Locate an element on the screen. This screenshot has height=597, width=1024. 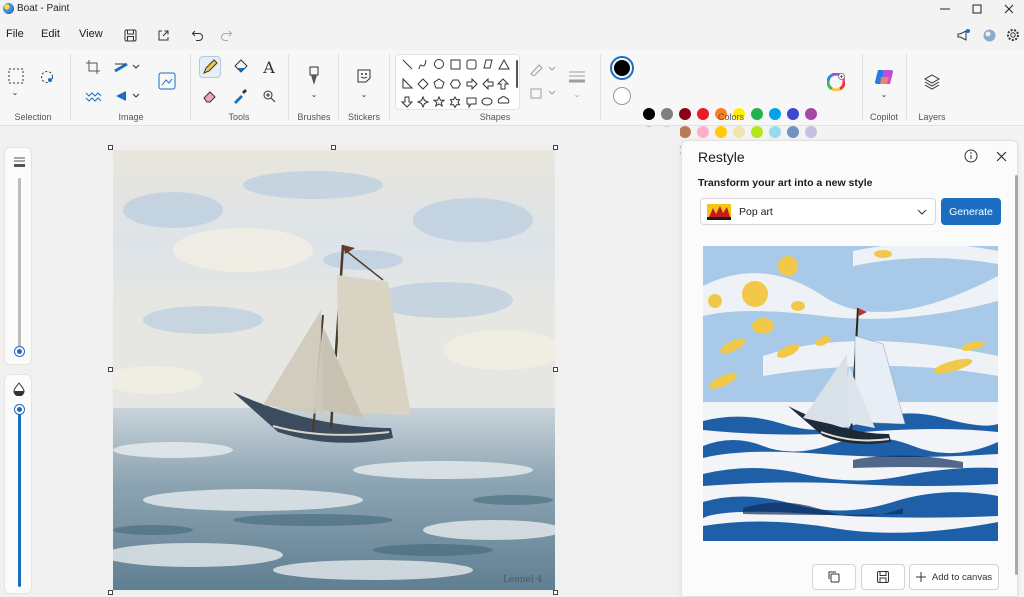
zoom-icon is located at coordinates (269, 96).